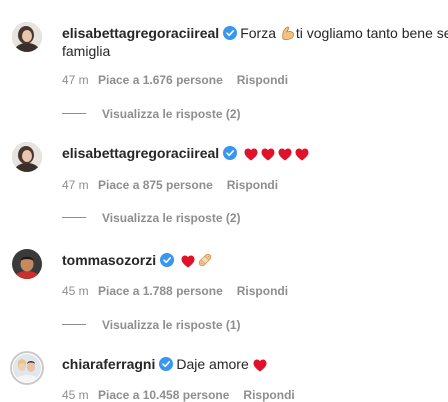 This screenshot has height=402, width=448. I want to click on comment-likes: Piace a 1.788 persone, so click(160, 291).